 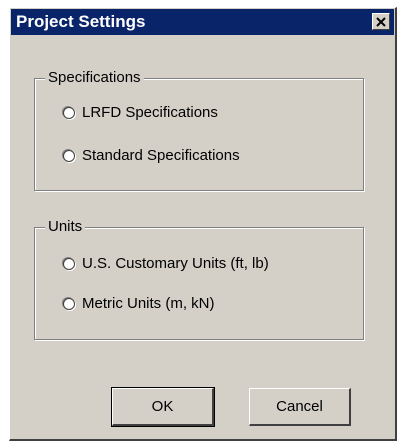 What do you see at coordinates (81, 21) in the screenshot?
I see `dialog-title: Project Settings` at bounding box center [81, 21].